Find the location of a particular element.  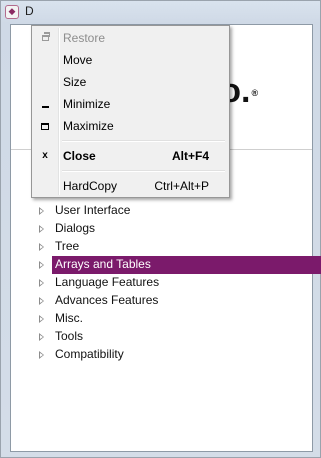

menu-item-label: Restore is located at coordinates (84, 38).